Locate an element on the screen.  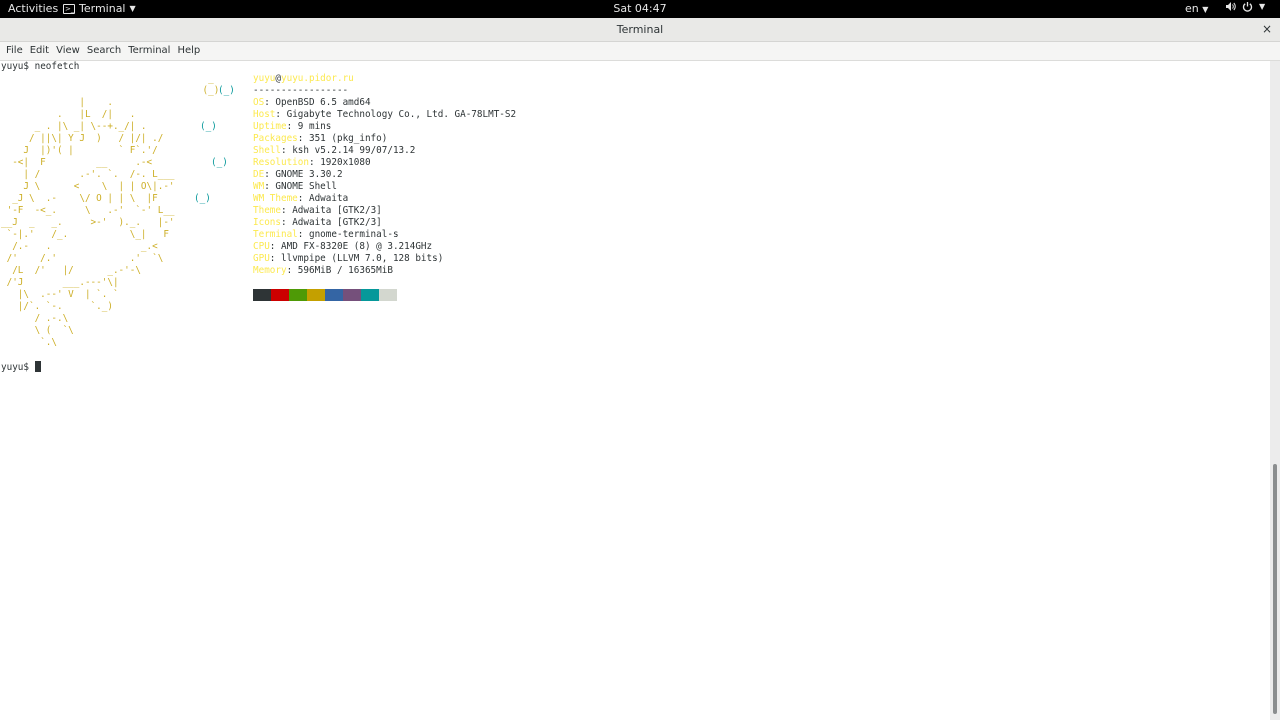
user-host: yuyu@yuyu.pidor.ru is located at coordinates (303, 78).